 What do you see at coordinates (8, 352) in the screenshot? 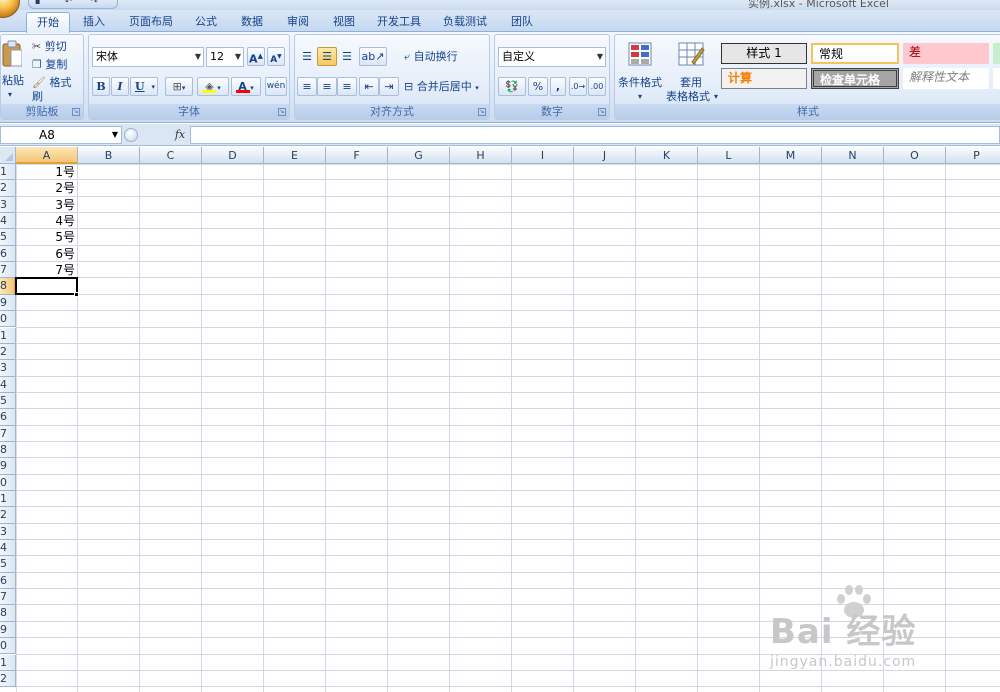
I see `row-header-12: 2` at bounding box center [8, 352].